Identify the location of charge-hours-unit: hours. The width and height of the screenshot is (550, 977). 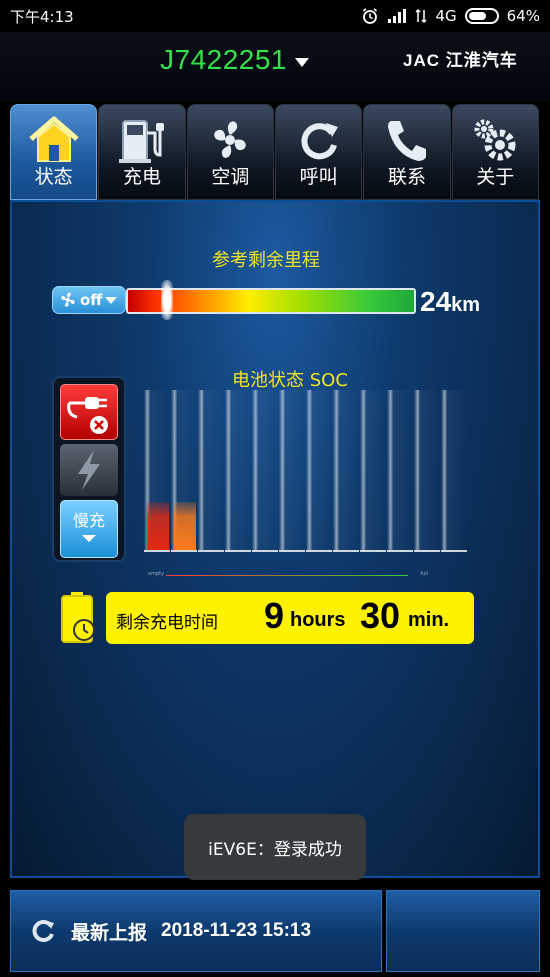
(318, 620).